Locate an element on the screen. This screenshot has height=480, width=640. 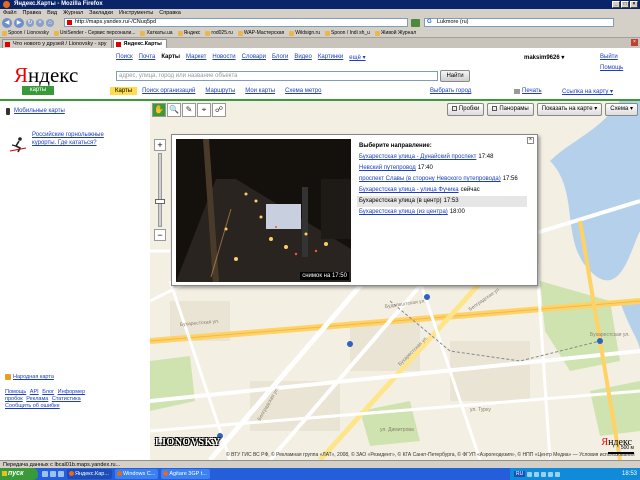
map-scale: 500 м is located at coordinates (621, 449).